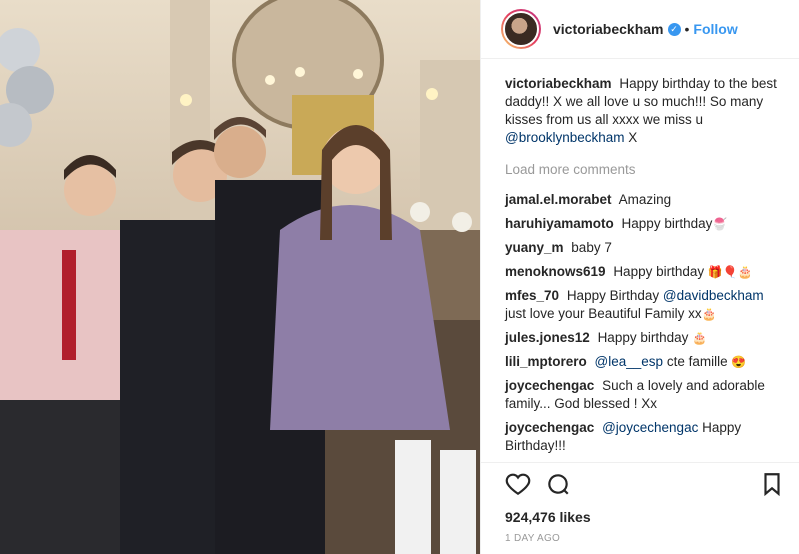  I want to click on comment-username: mfes_70, so click(532, 295).